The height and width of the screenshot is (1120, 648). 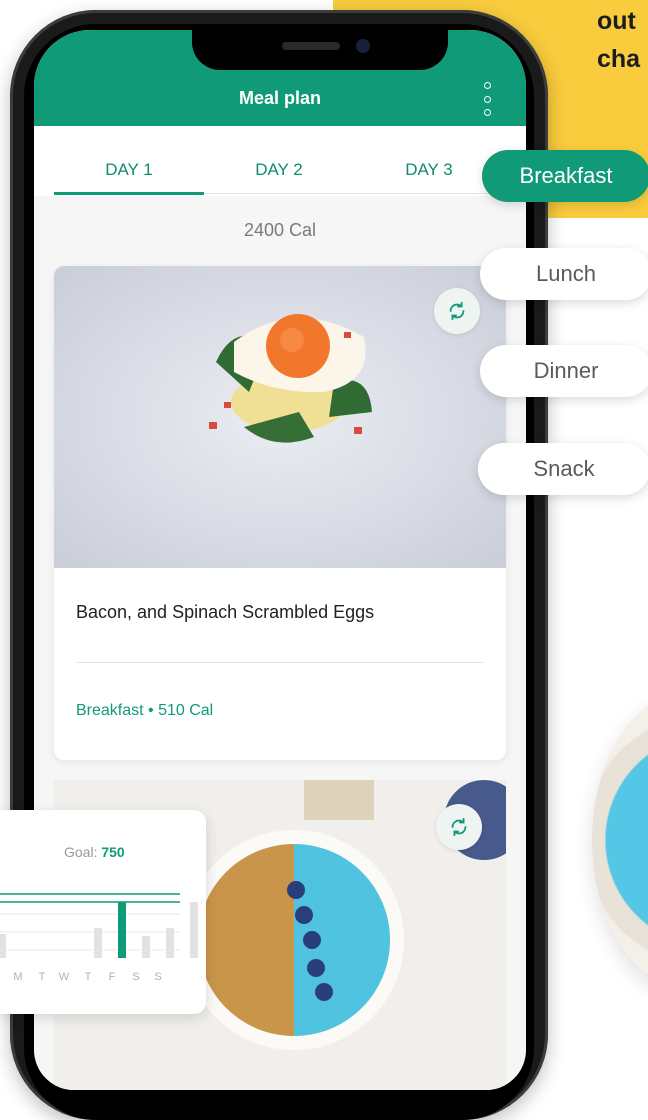 I want to click on chart-x-tick: F, so click(x=112, y=977).